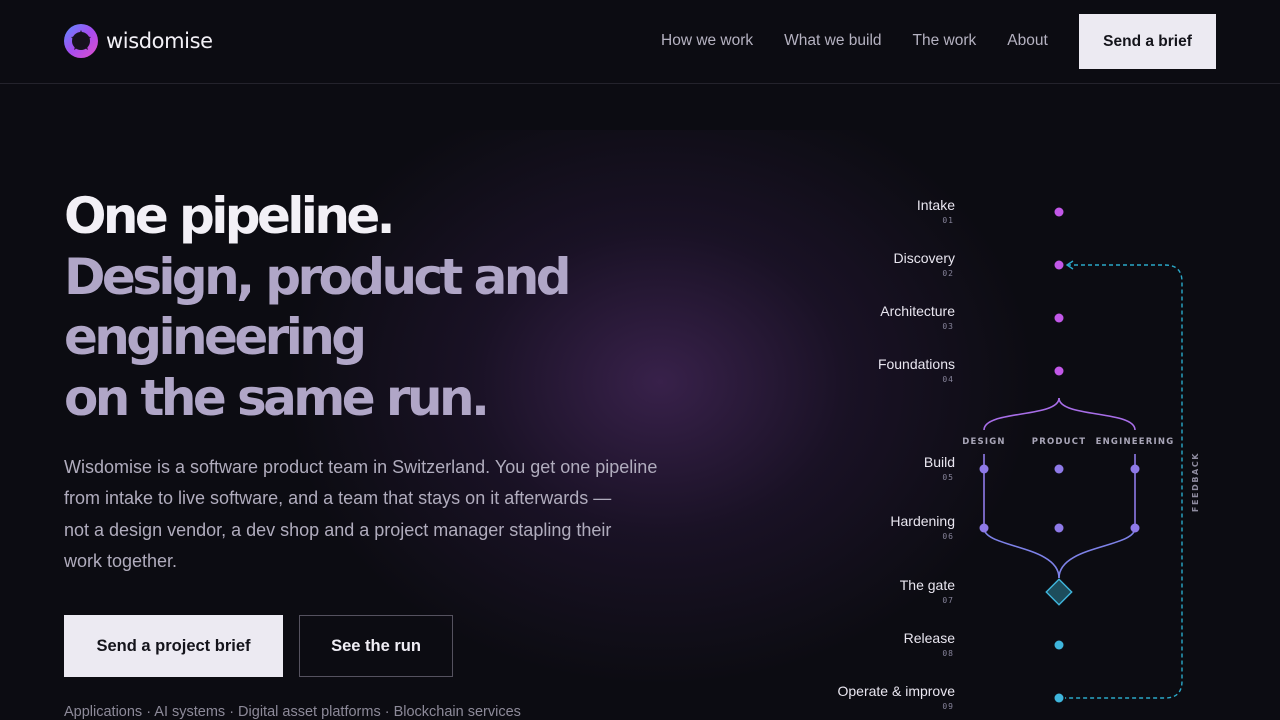  Describe the element at coordinates (230, 216) in the screenshot. I see `headline-line-1: One pipeline.` at that location.